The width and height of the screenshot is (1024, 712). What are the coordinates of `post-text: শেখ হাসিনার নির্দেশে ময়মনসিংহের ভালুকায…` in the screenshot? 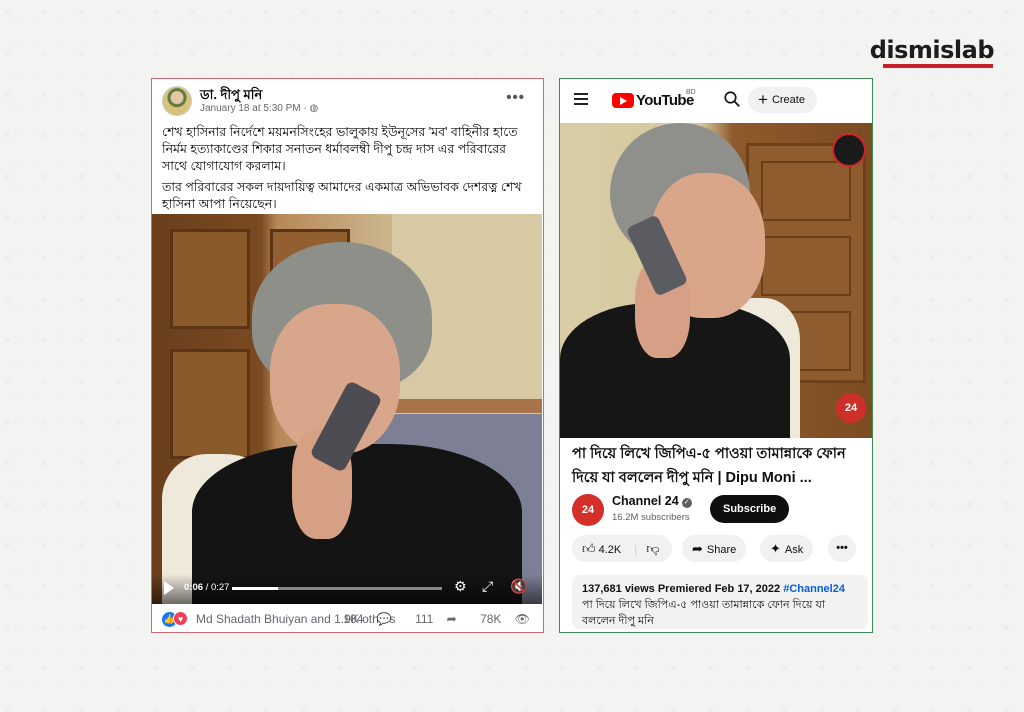 It's located at (347, 168).